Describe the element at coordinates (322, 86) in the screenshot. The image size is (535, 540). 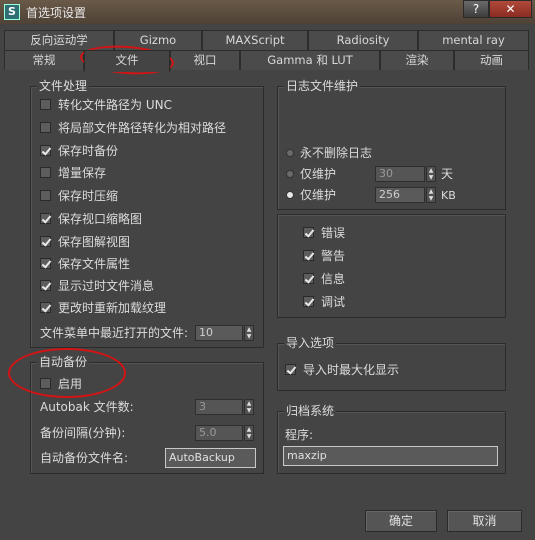
I see `log-maintenance-title: 日志文件维护` at that location.